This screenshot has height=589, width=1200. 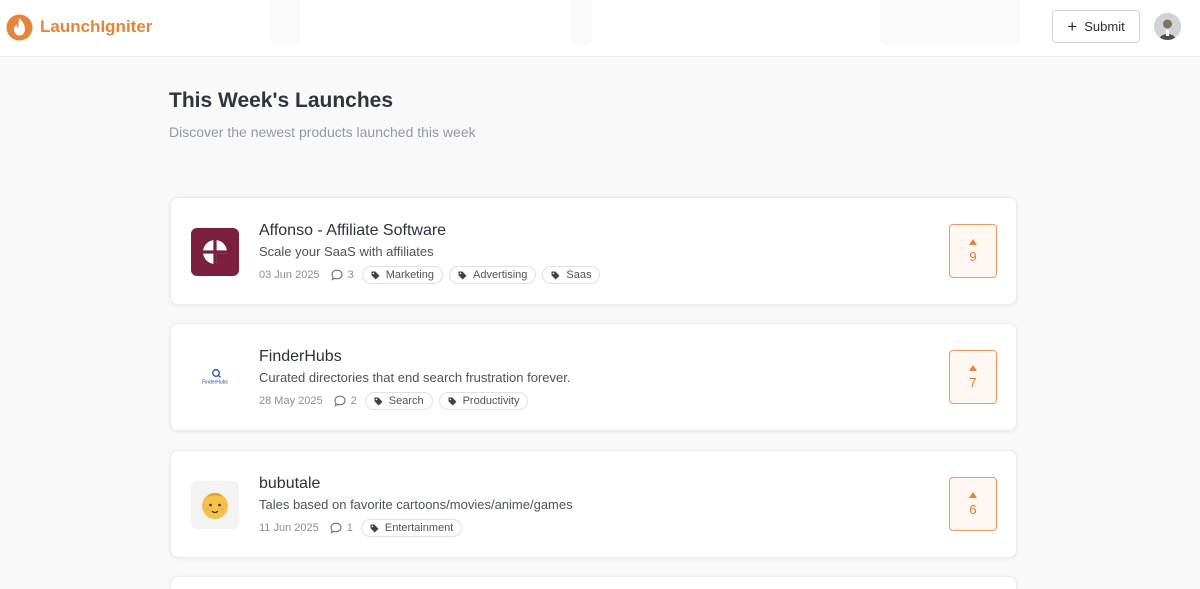 What do you see at coordinates (215, 383) in the screenshot?
I see `finderhubs-logo-text: FinderHubs` at bounding box center [215, 383].